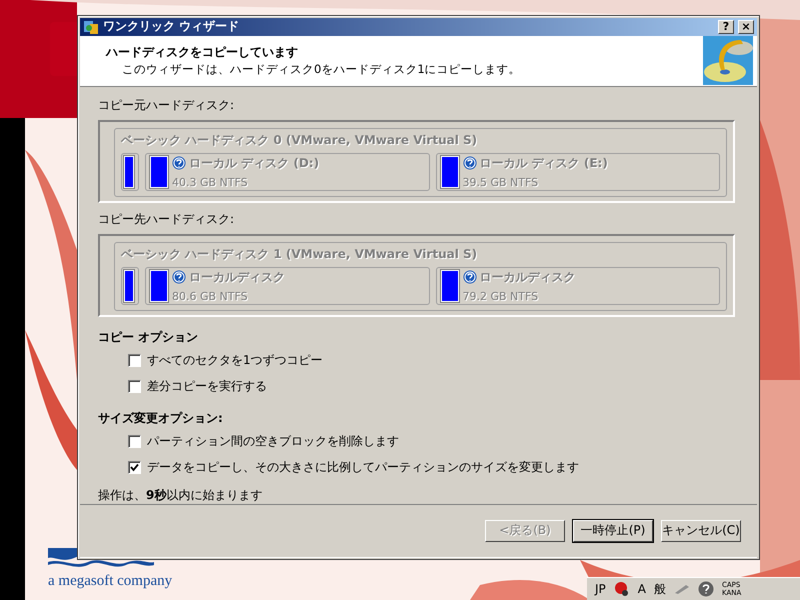 Image resolution: width=800 pixels, height=600 pixels. Describe the element at coordinates (726, 27) in the screenshot. I see `help-button: ?` at that location.